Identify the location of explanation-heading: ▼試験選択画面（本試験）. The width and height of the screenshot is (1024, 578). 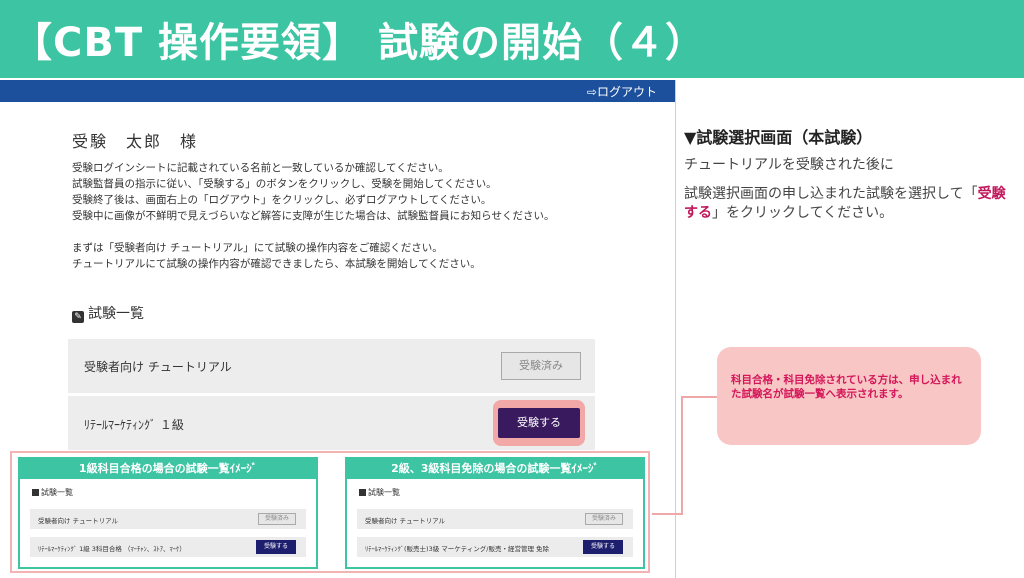
(778, 137).